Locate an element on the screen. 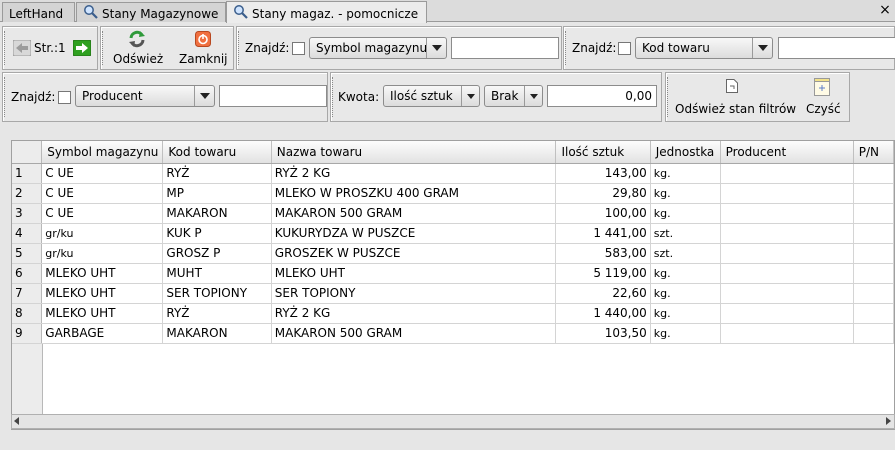 This screenshot has width=895, height=450. close-button: Zamknij is located at coordinates (203, 48).